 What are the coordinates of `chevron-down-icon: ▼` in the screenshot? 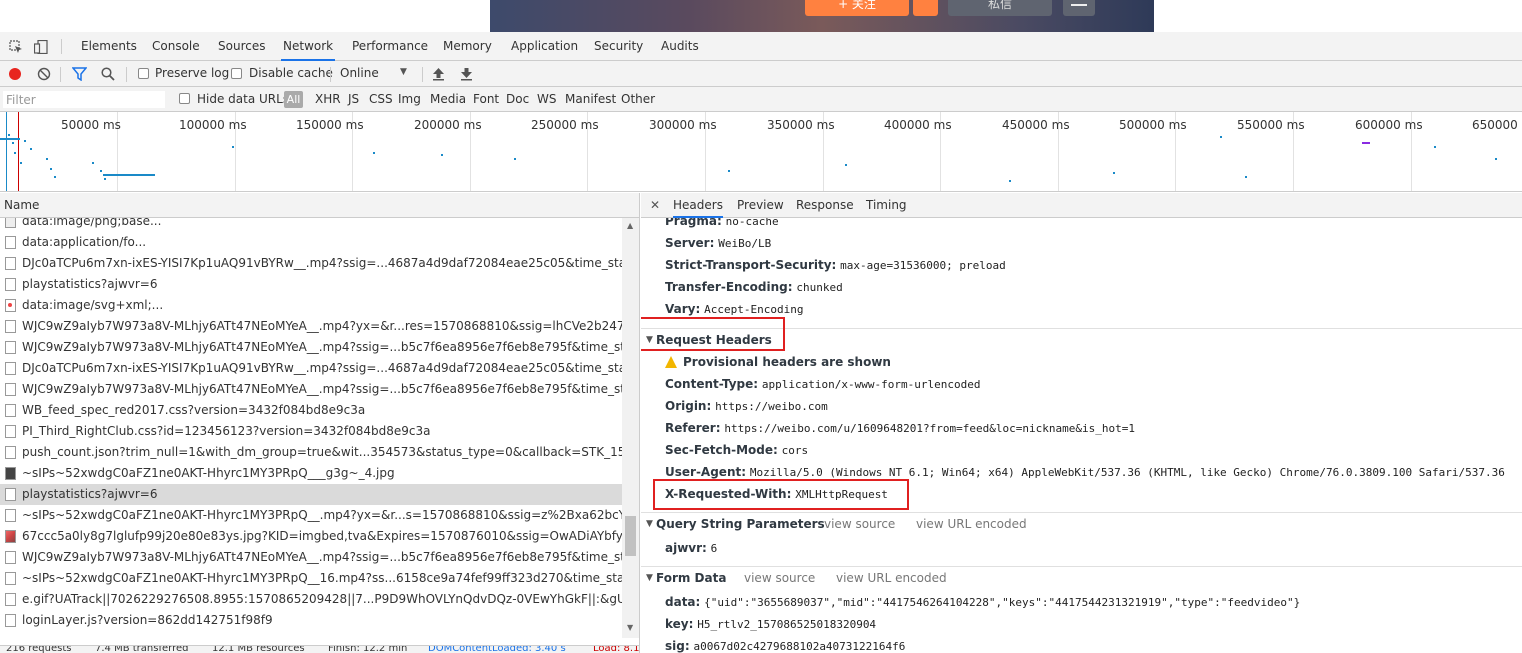 It's located at (403, 72).